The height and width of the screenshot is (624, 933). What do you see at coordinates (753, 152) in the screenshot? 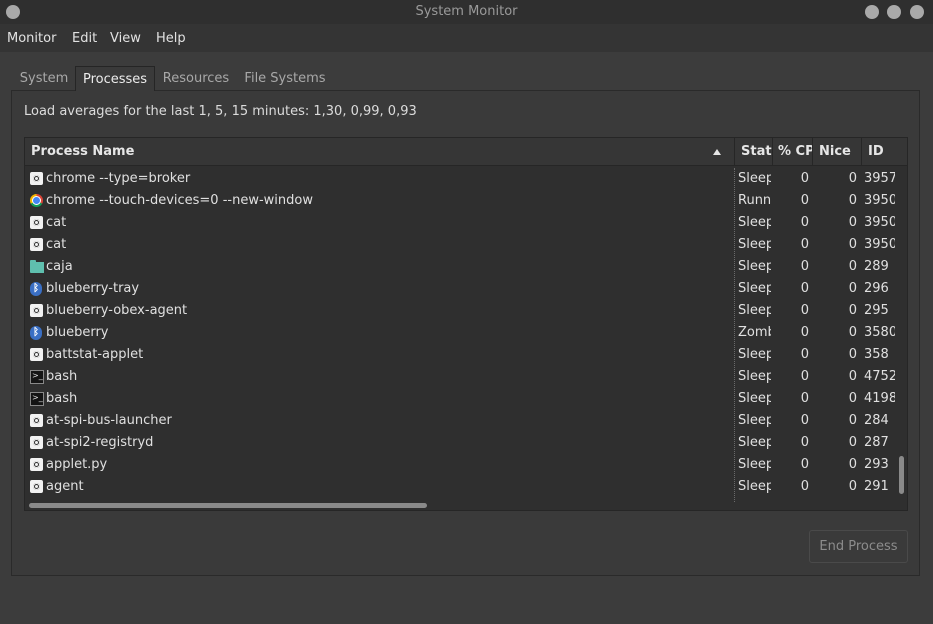
I see `column-header-status: Status` at bounding box center [753, 152].